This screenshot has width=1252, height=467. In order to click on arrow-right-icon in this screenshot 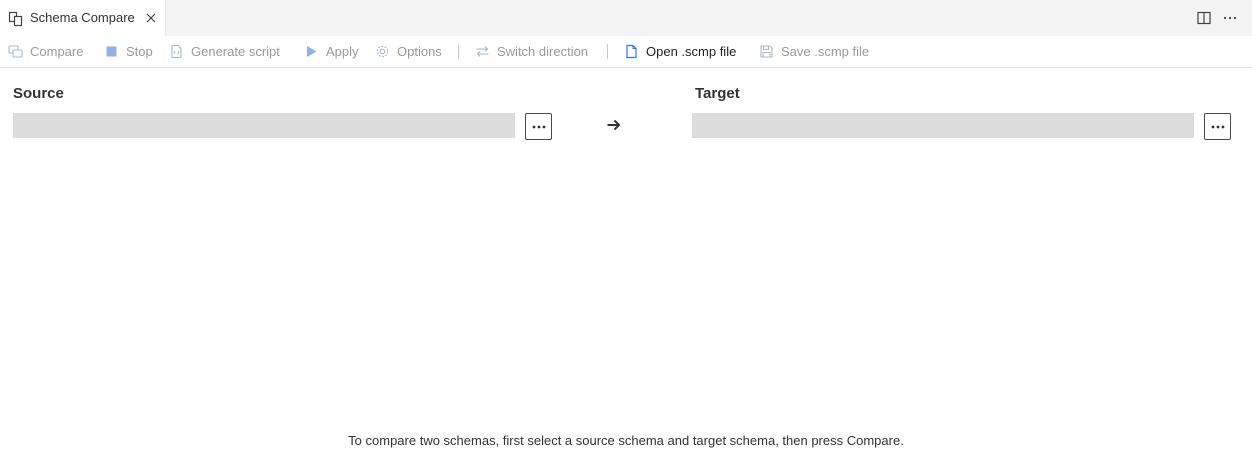, I will do `click(614, 125)`.